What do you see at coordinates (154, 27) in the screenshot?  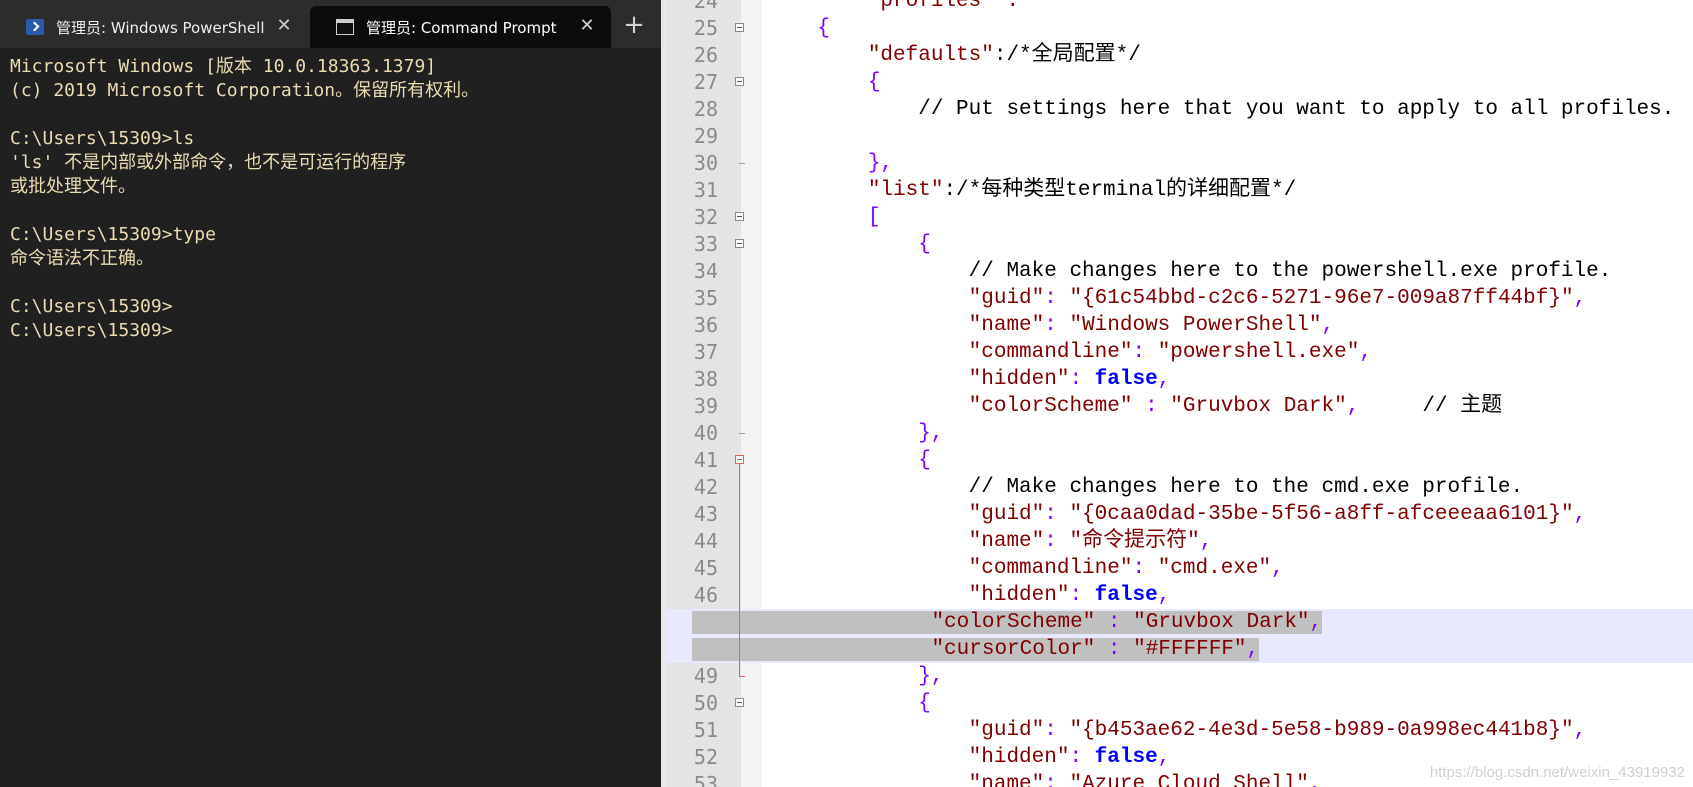 I see `tab-powershell: 管理员: Windows PowerShell ✕` at bounding box center [154, 27].